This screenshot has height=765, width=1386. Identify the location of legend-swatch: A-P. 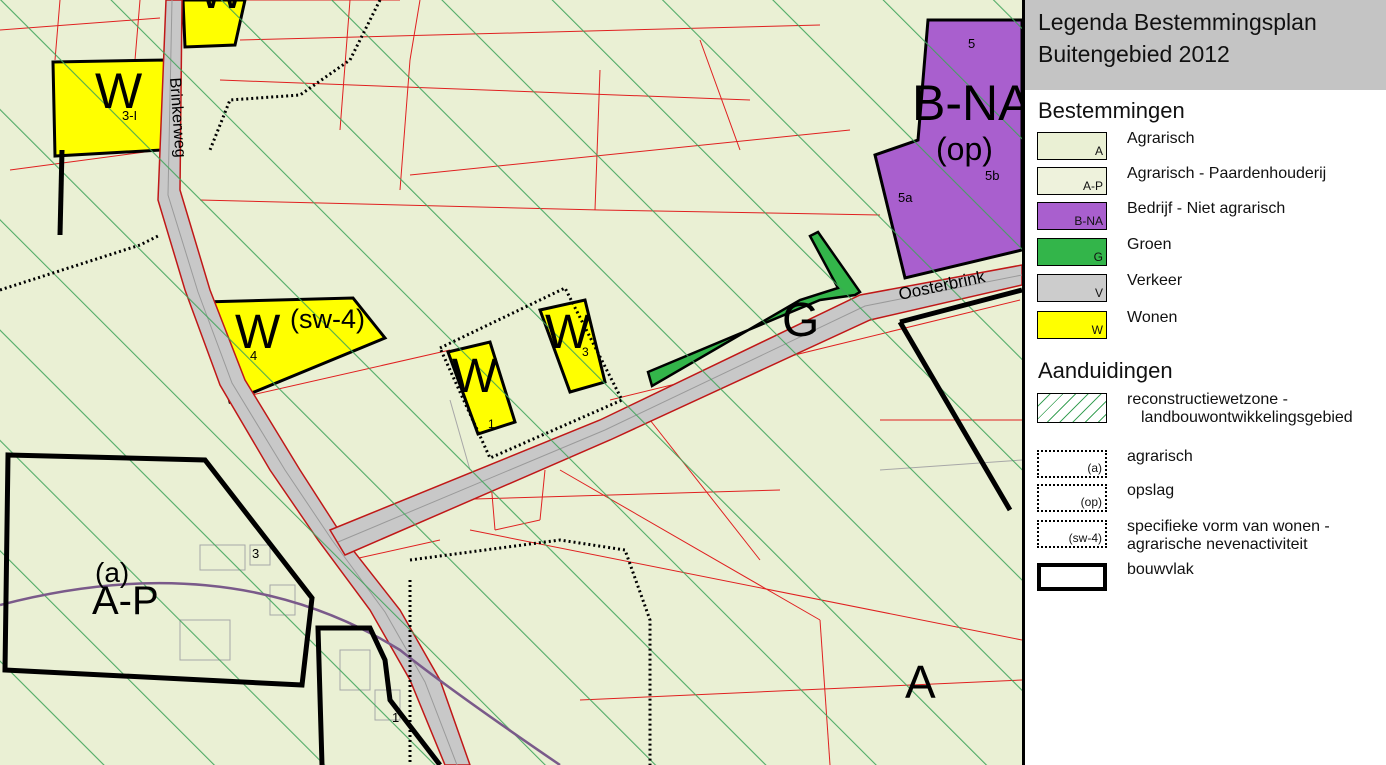
(1072, 181).